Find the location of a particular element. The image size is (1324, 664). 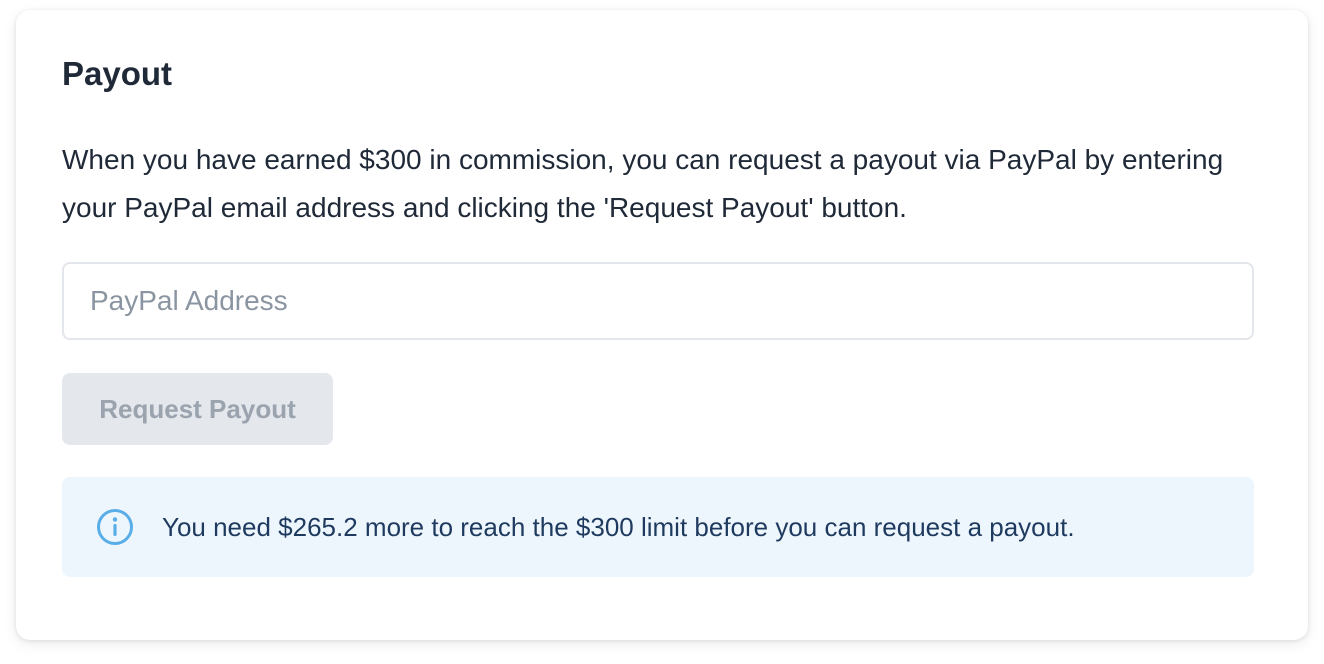

request-payout-button: Request Payout is located at coordinates (197, 409).